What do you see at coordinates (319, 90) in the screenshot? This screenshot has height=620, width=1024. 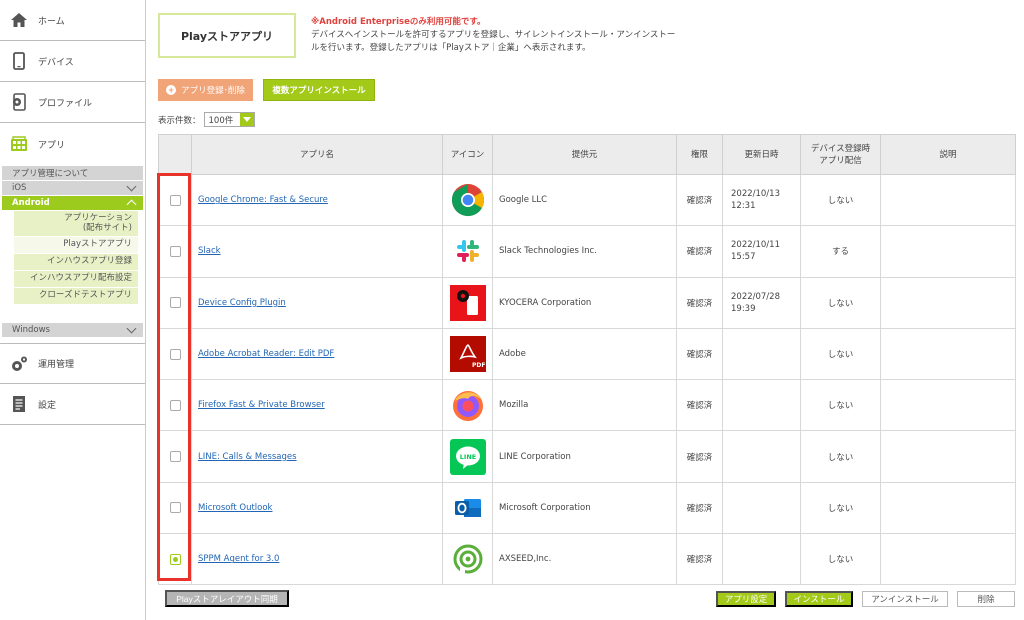 I see `multi-install-button: 複数アプリインストール` at bounding box center [319, 90].